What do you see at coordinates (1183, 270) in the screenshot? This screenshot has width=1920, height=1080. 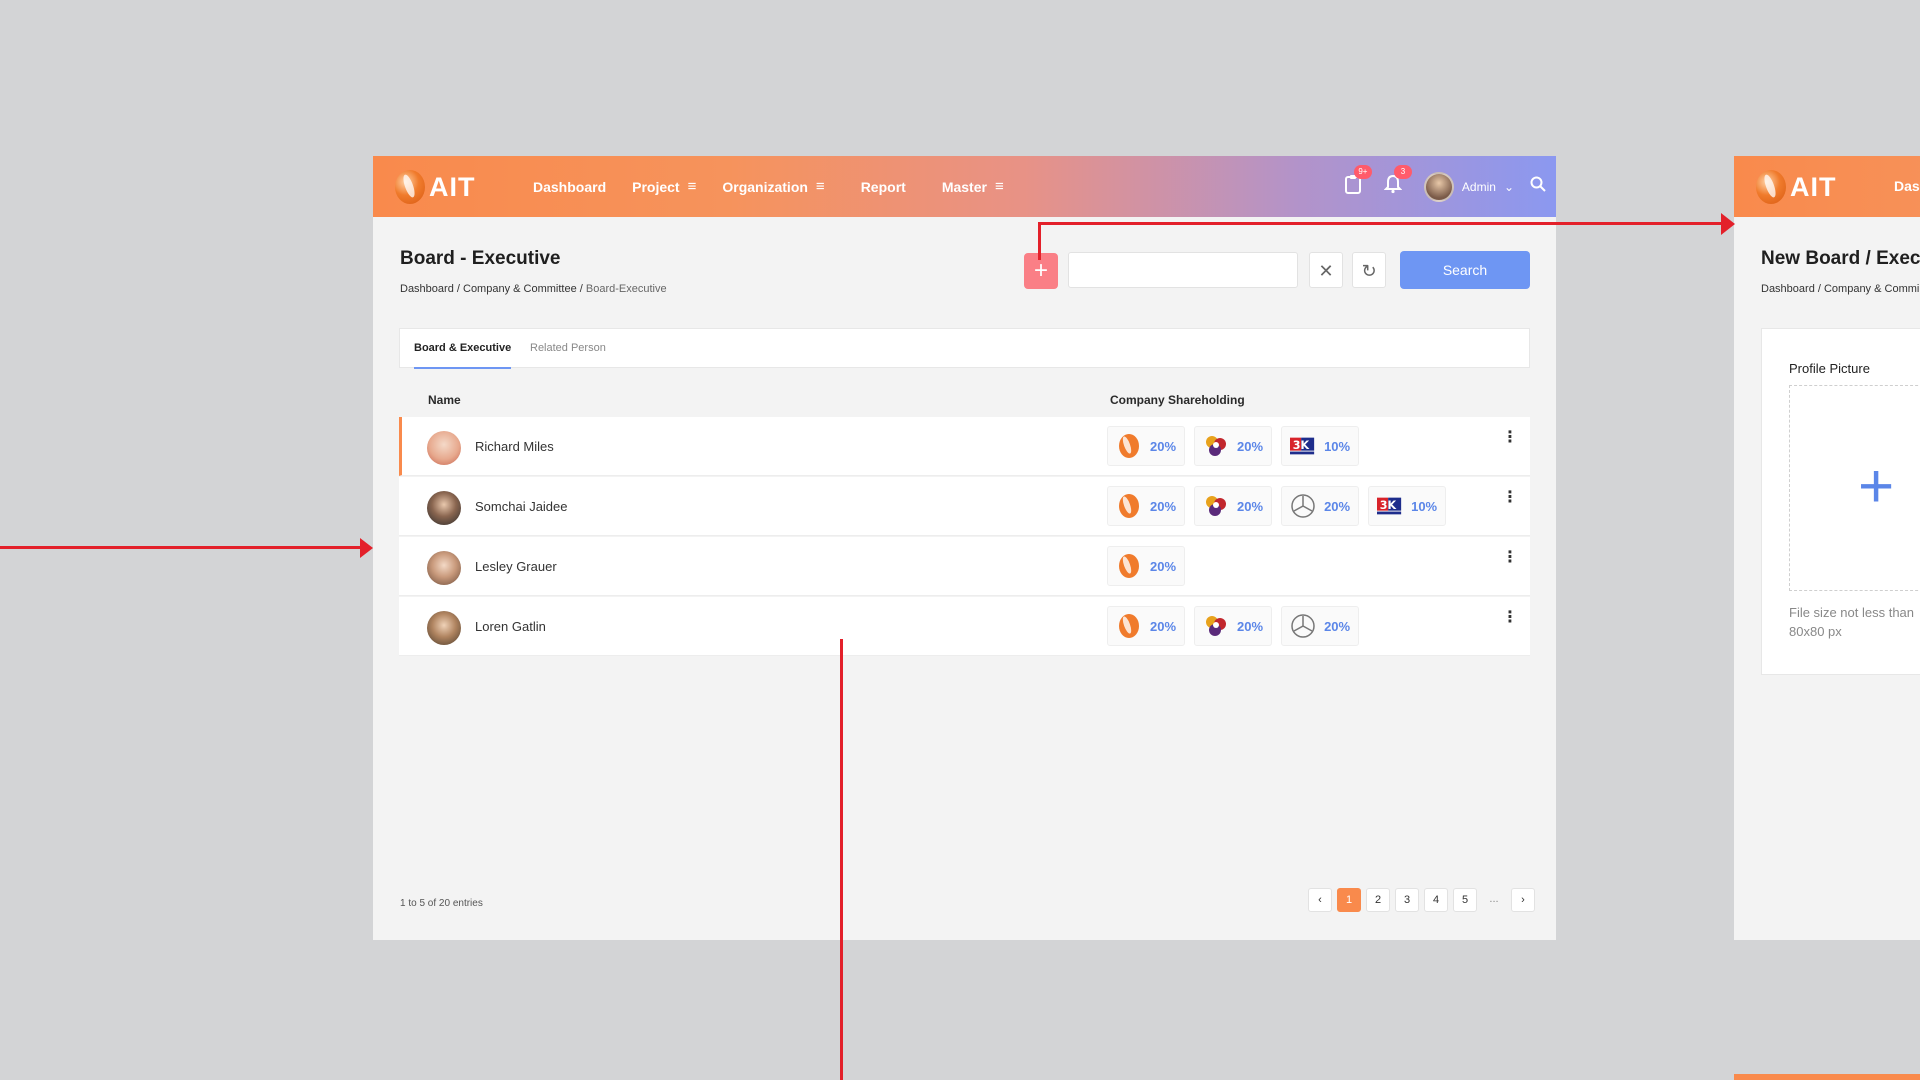 I see `search-input` at bounding box center [1183, 270].